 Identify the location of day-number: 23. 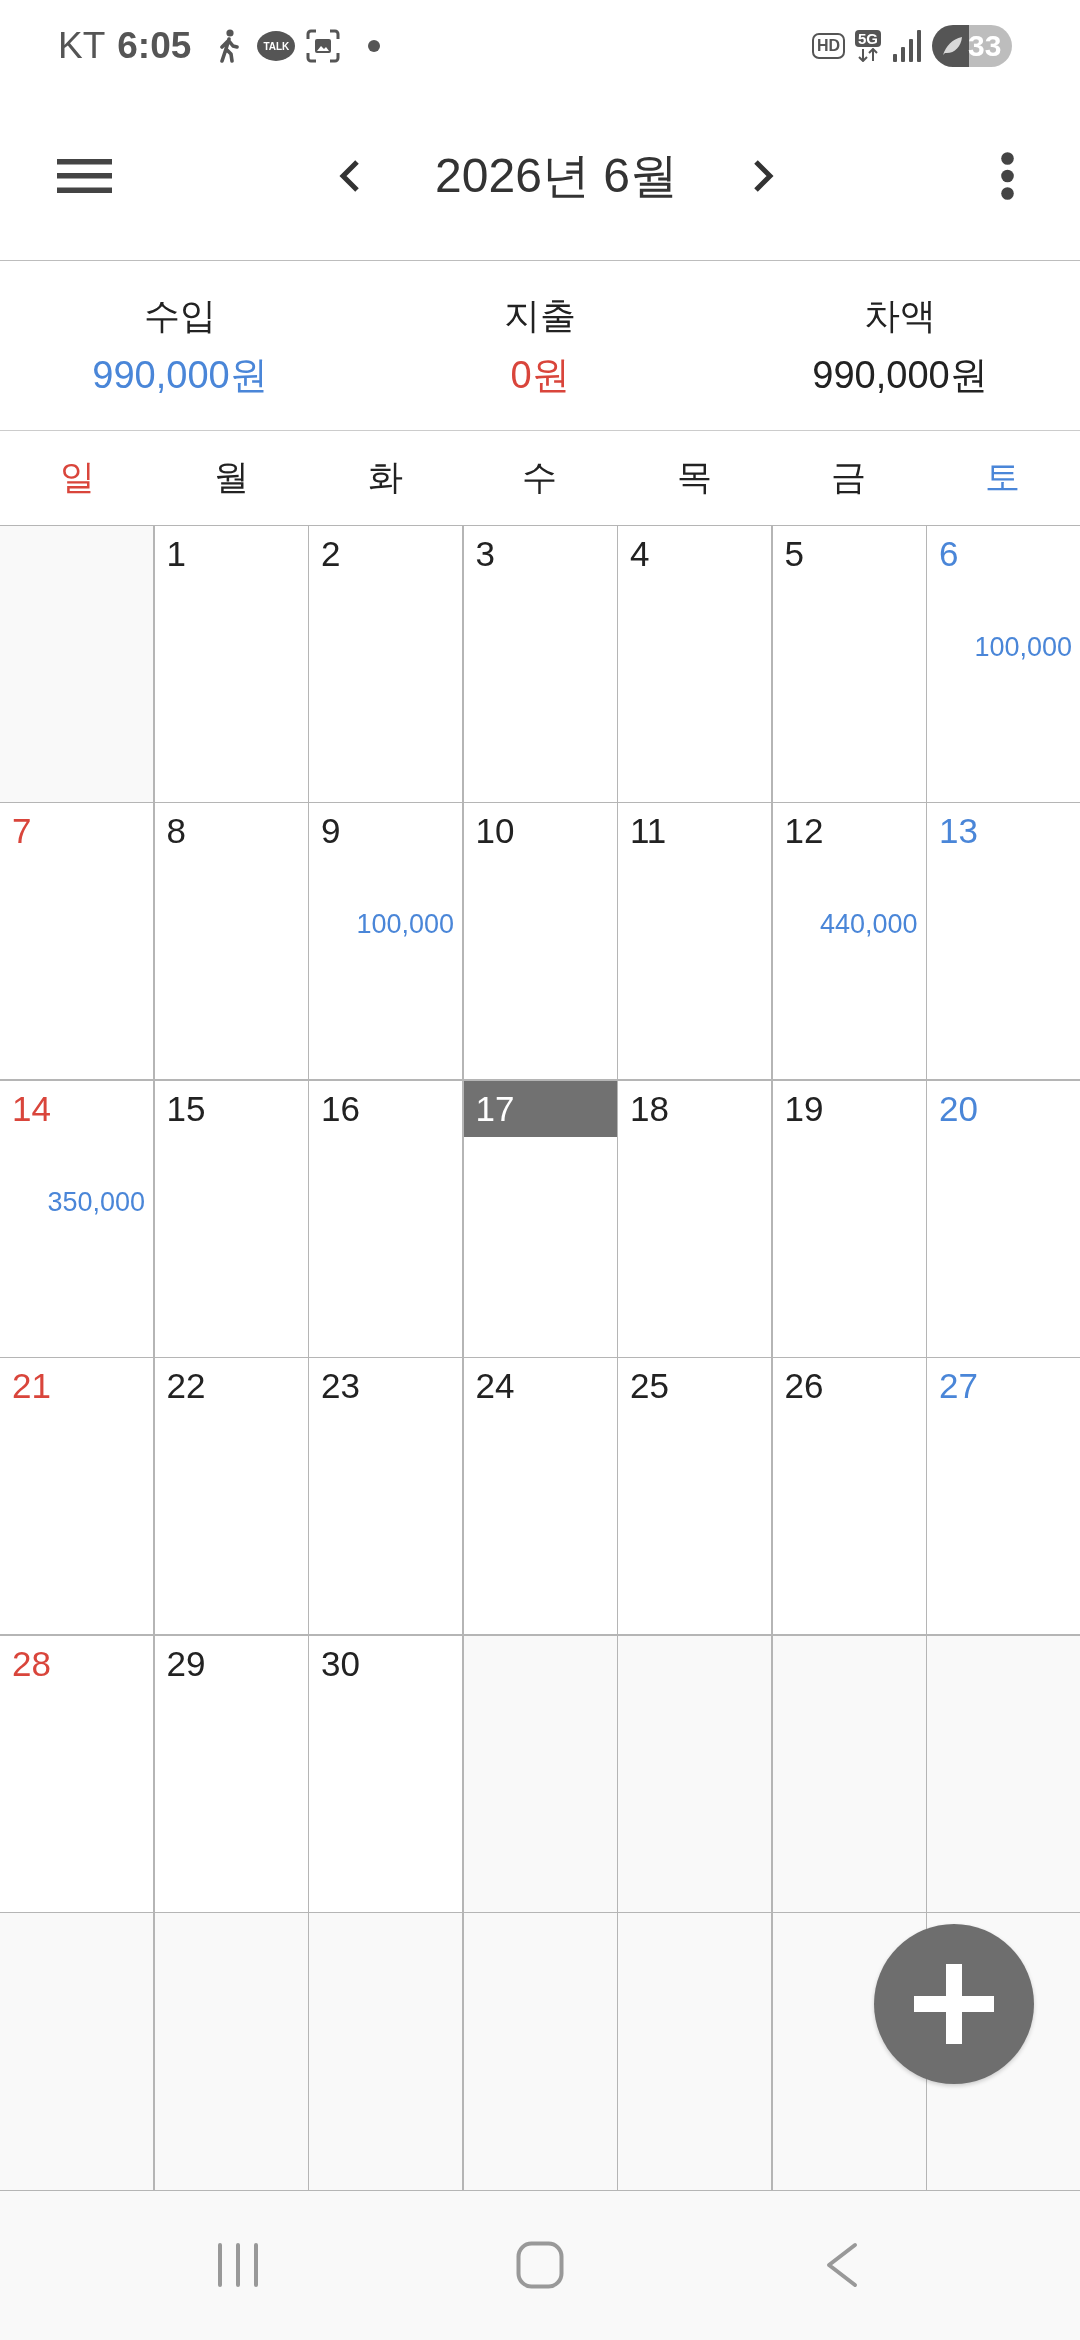
(340, 1386).